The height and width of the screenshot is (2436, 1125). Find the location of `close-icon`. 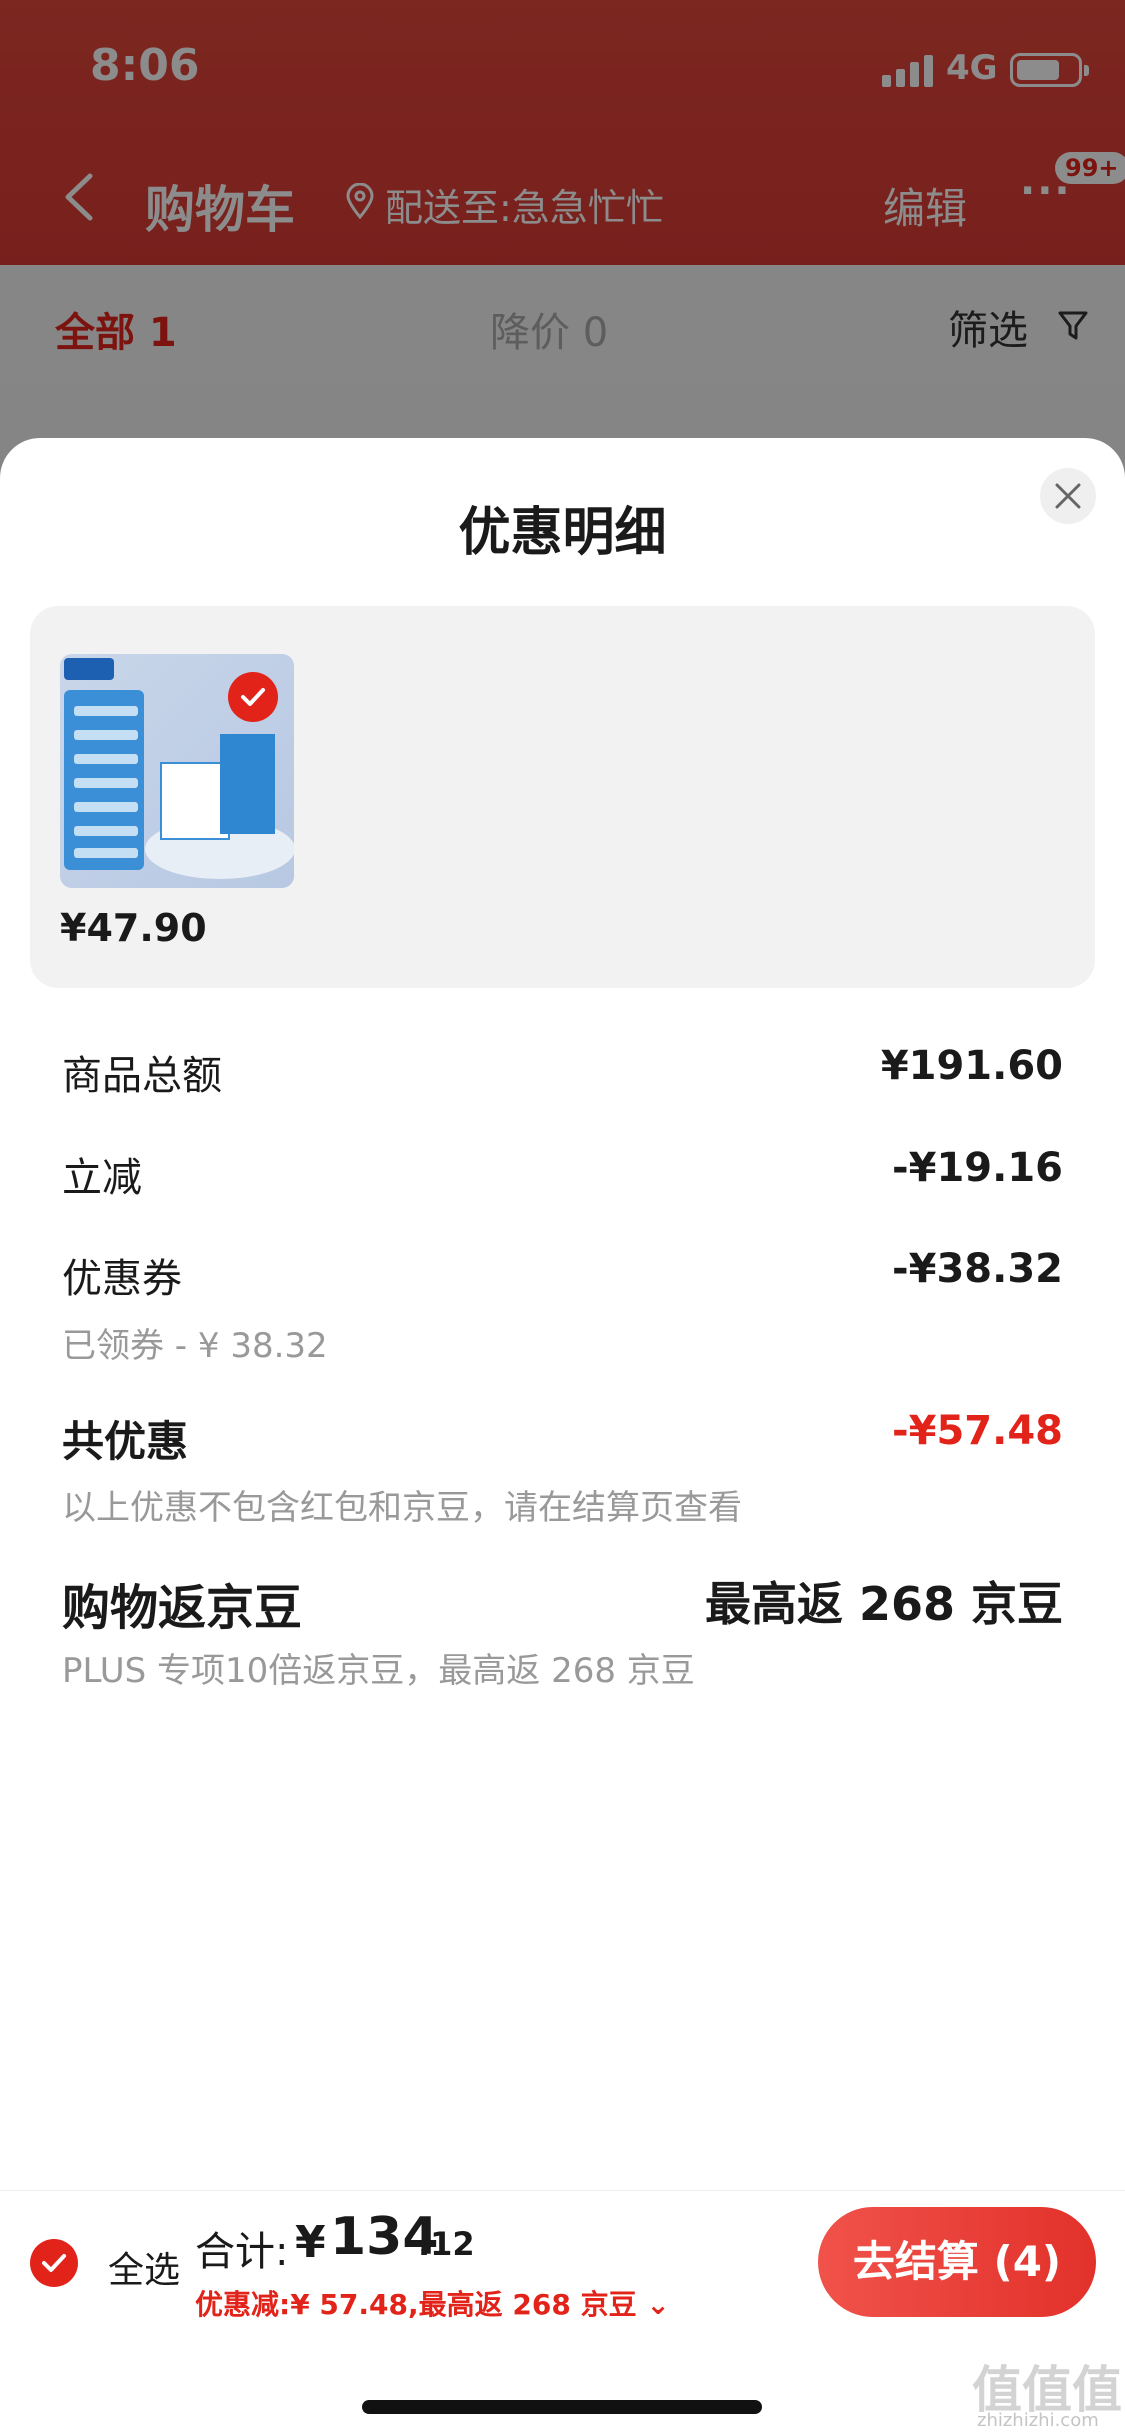

close-icon is located at coordinates (1068, 496).